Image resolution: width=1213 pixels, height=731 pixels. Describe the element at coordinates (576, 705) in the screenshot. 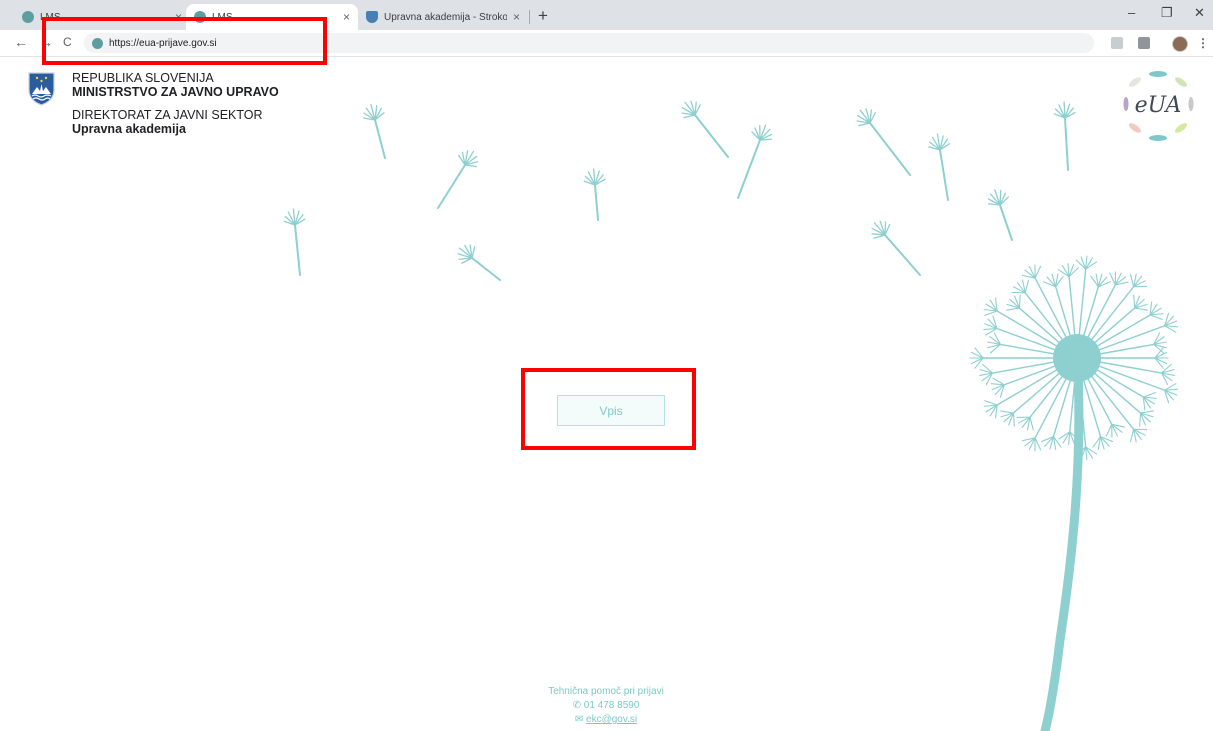

I see `phone-icon: ✆` at that location.